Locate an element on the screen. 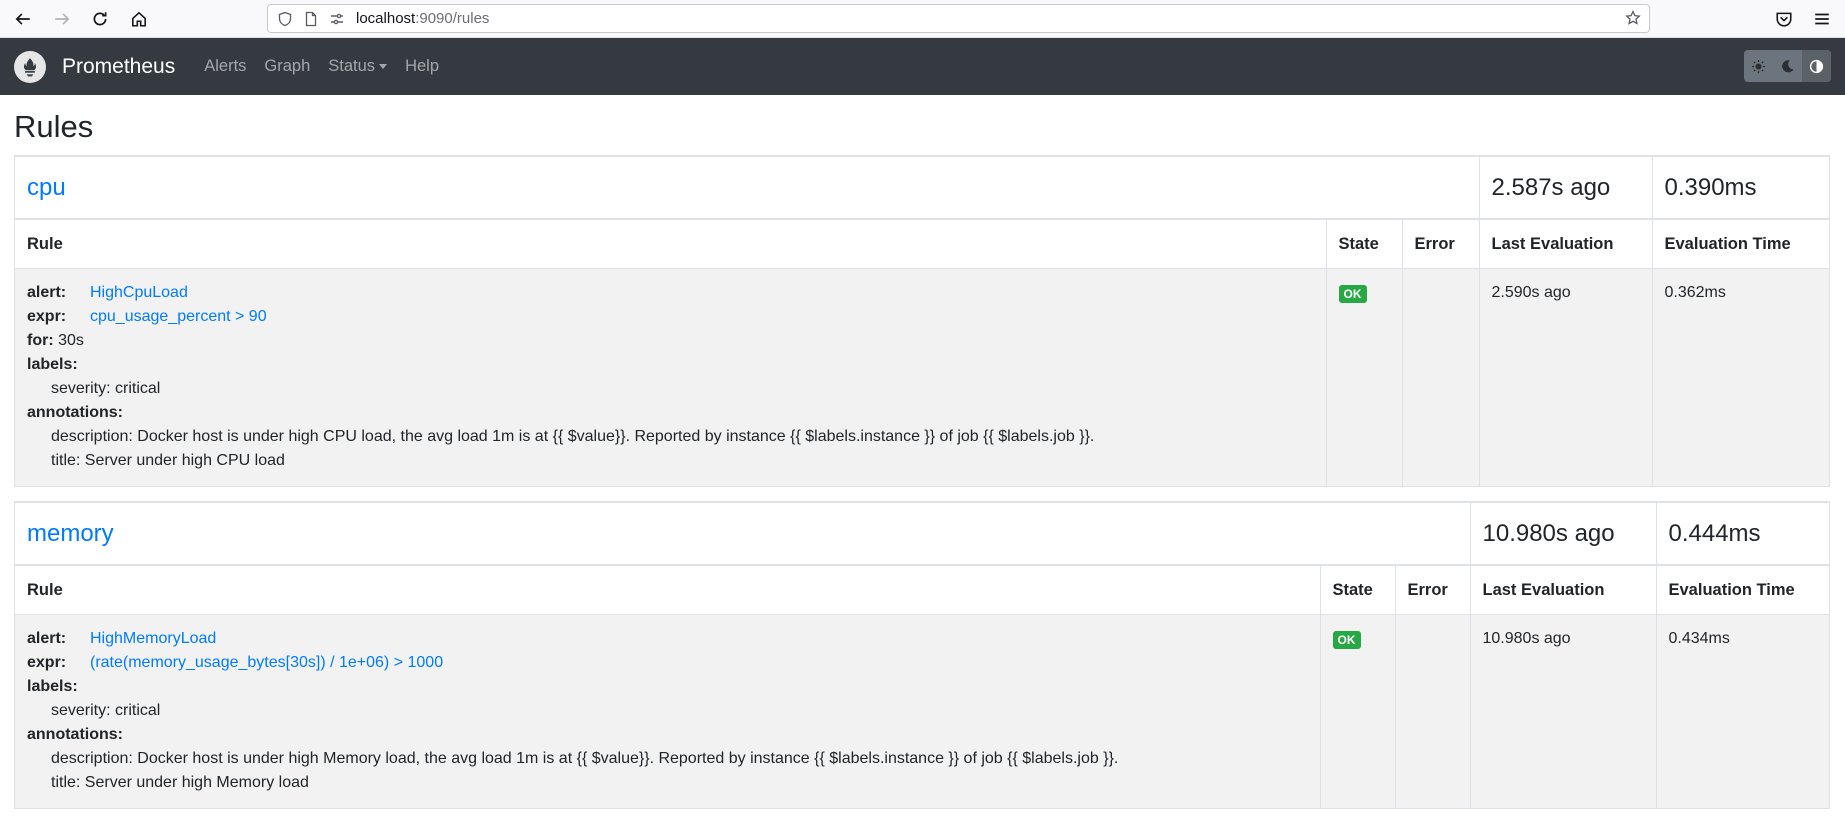 Image resolution: width=1845 pixels, height=832 pixels. page-title: Rules is located at coordinates (54, 126).